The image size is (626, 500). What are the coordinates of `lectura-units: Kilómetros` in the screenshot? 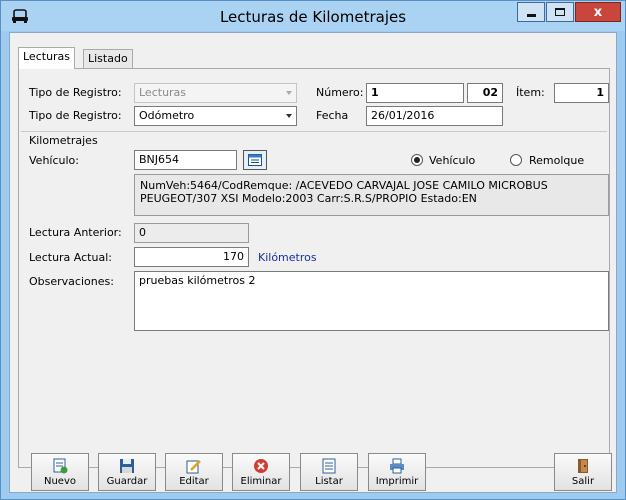 It's located at (287, 257).